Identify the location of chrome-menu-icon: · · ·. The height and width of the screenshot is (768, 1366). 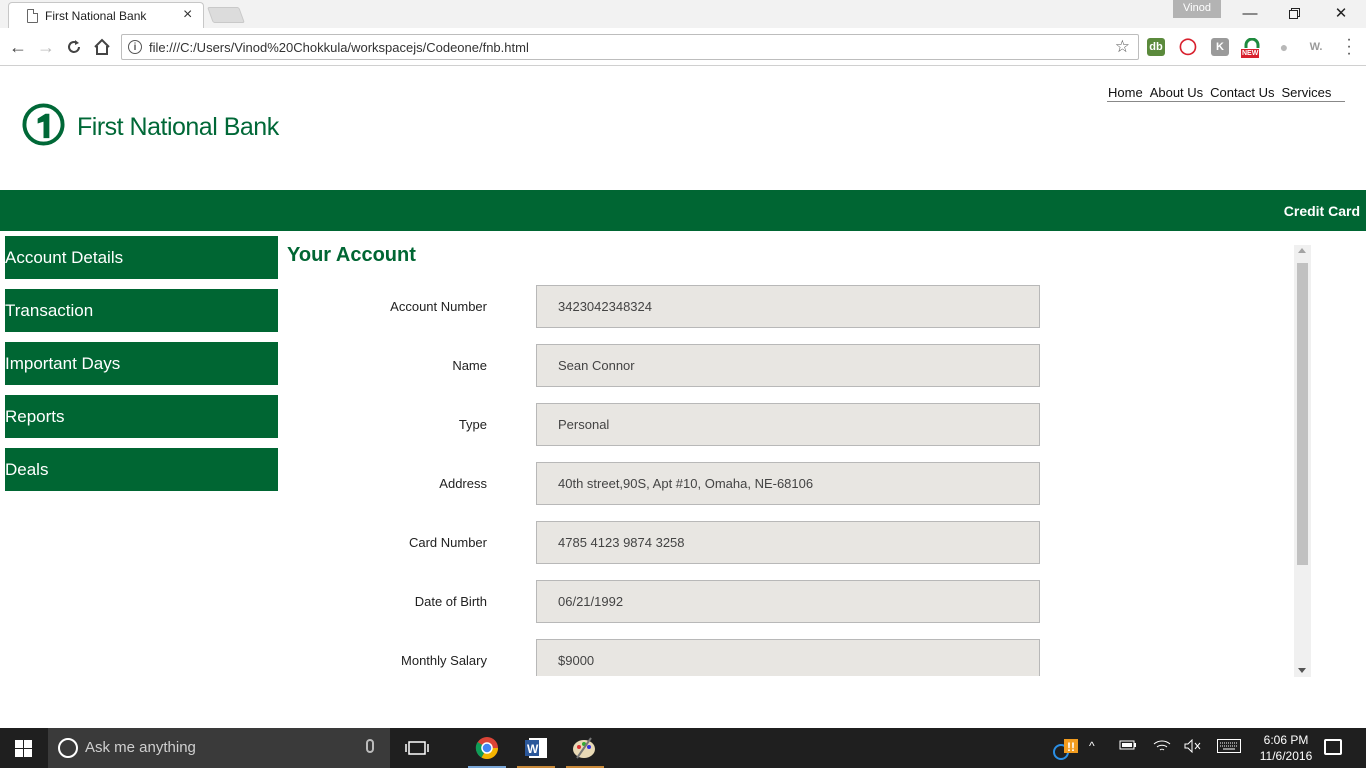
(1349, 47).